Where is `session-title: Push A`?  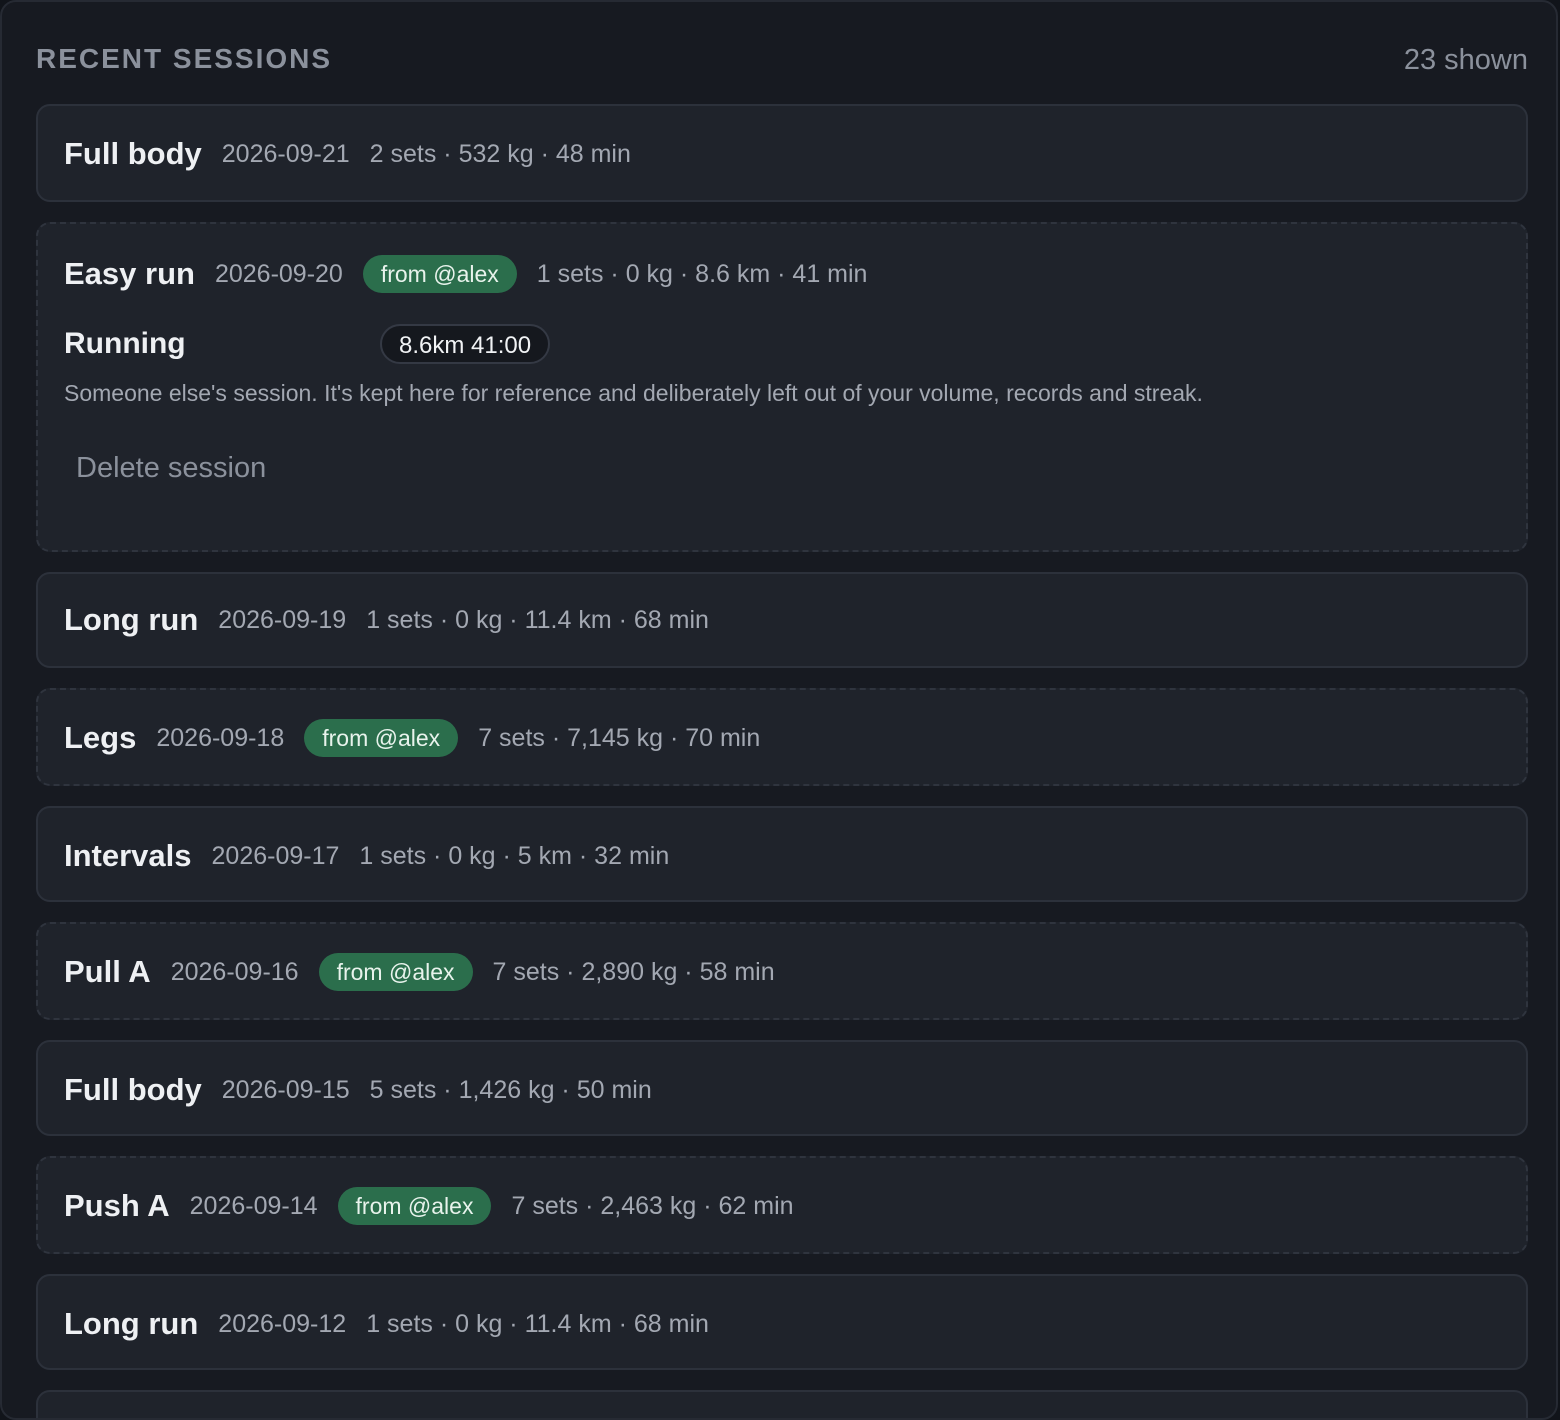
session-title: Push A is located at coordinates (117, 1205).